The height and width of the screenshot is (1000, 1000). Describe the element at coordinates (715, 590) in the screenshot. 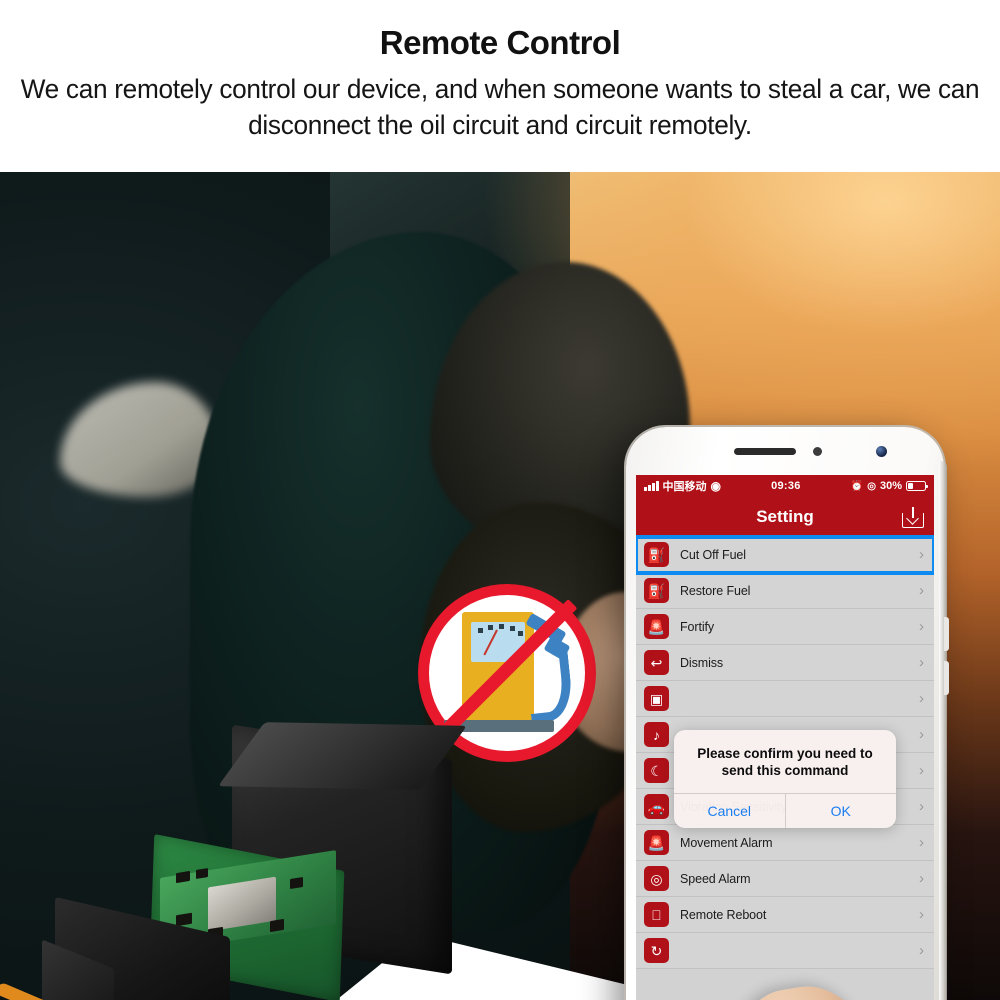

I see `list-item-label: Restore Fuel` at that location.